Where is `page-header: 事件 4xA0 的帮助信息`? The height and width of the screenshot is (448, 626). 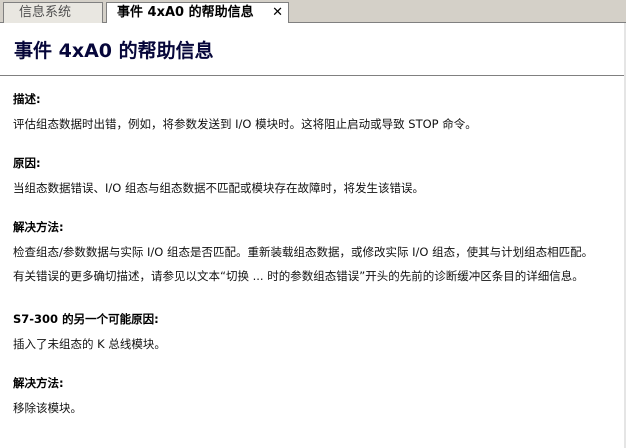 page-header: 事件 4xA0 的帮助信息 is located at coordinates (313, 49).